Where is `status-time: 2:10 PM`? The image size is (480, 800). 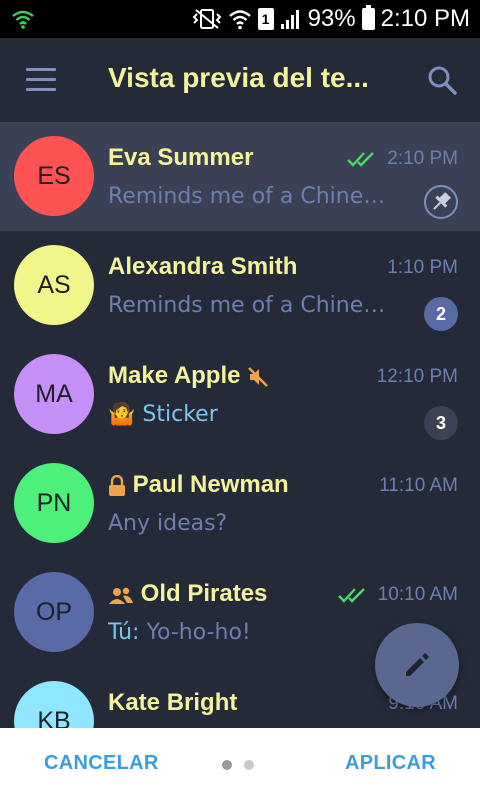 status-time: 2:10 PM is located at coordinates (425, 18).